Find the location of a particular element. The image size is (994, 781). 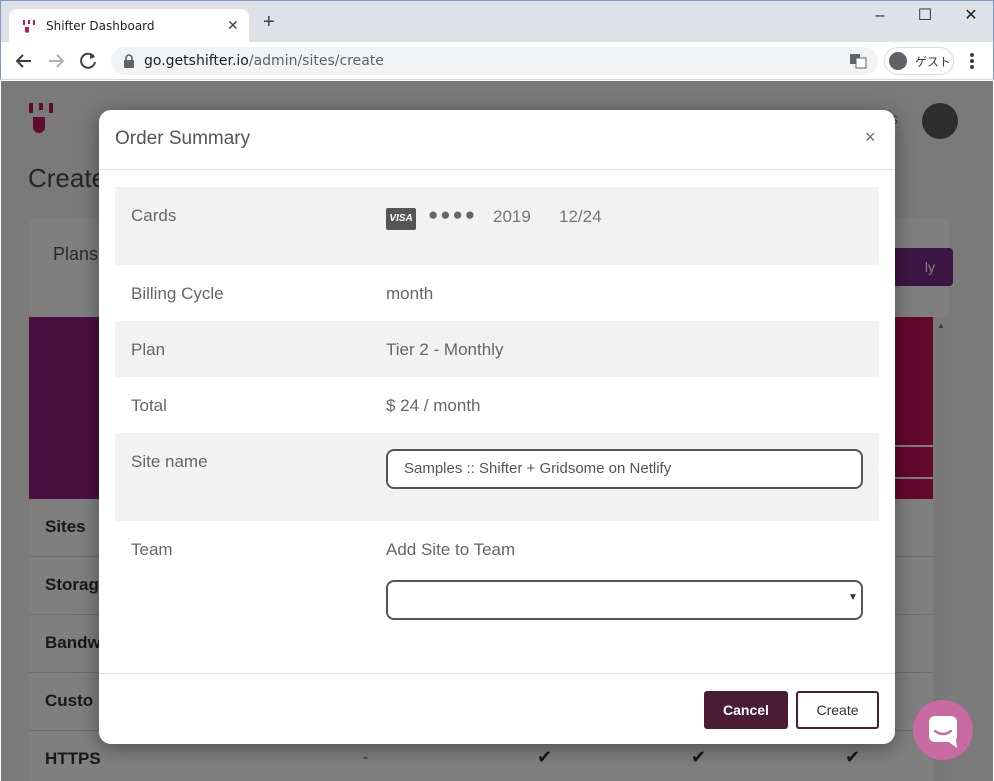

shifter-favicon-icon is located at coordinates (29, 26).